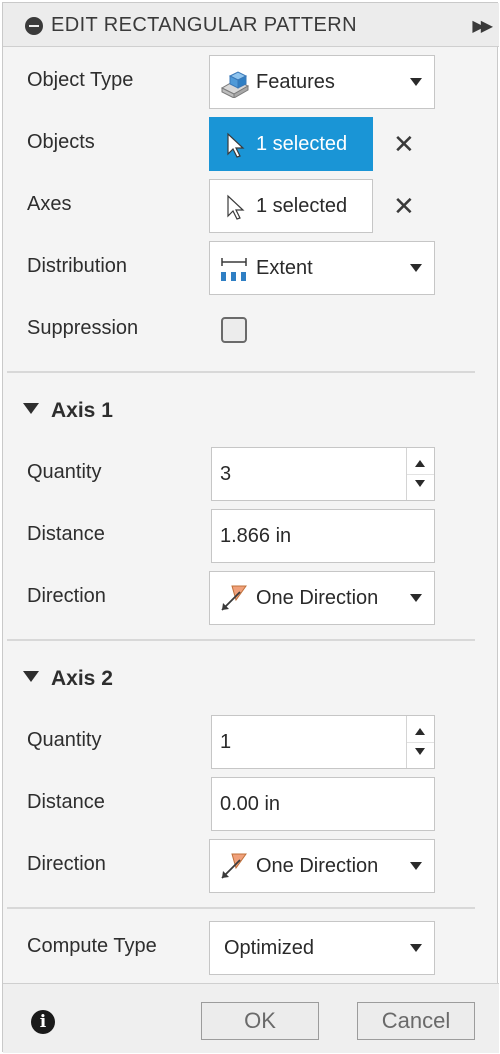 The image size is (500, 1054). Describe the element at coordinates (256, 536) in the screenshot. I see `axis1-distance-value: 1.866 in` at that location.